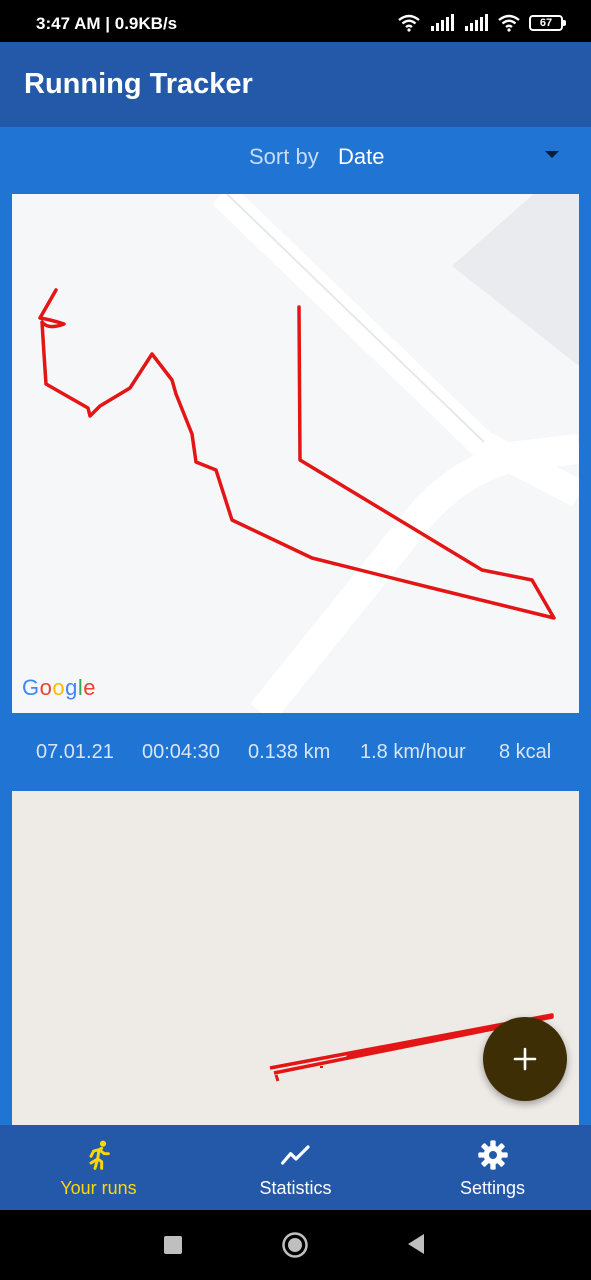  What do you see at coordinates (98, 1188) in the screenshot?
I see `nav-label: Your runs` at bounding box center [98, 1188].